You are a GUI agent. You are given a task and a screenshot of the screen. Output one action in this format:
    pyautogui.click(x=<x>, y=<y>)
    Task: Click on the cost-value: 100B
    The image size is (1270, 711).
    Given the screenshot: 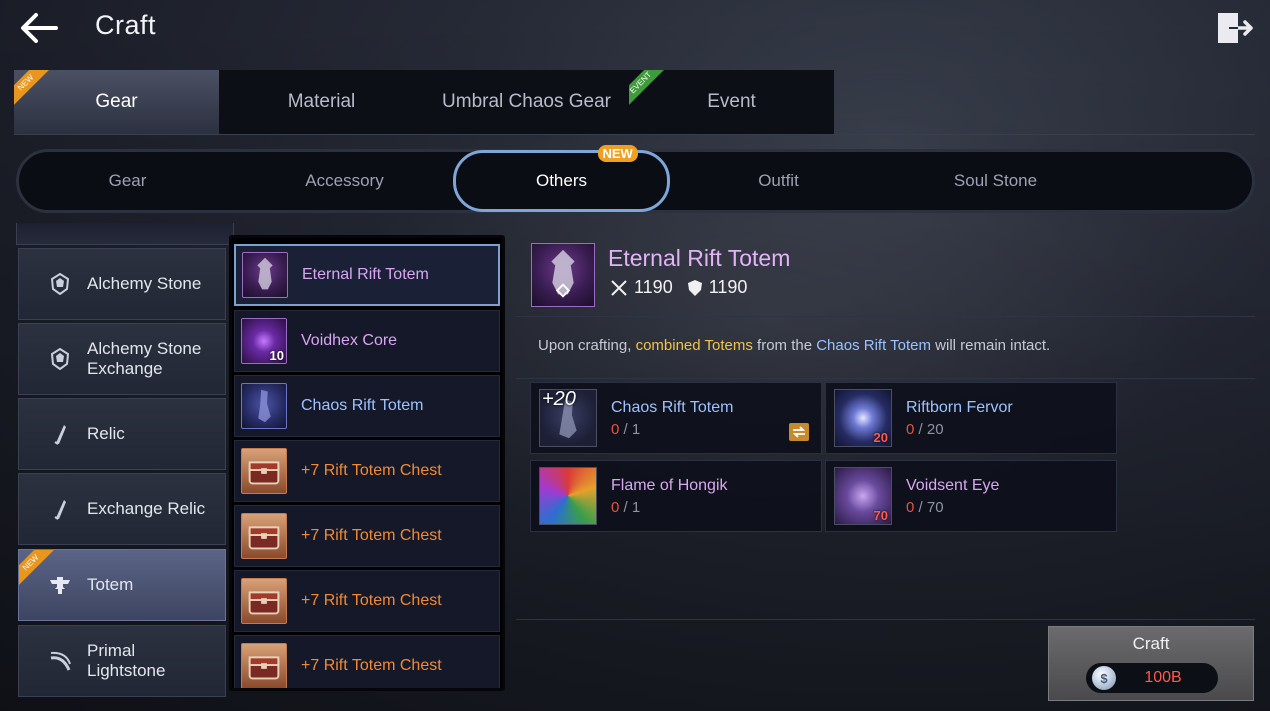 What is the action you would take?
    pyautogui.click(x=1163, y=677)
    